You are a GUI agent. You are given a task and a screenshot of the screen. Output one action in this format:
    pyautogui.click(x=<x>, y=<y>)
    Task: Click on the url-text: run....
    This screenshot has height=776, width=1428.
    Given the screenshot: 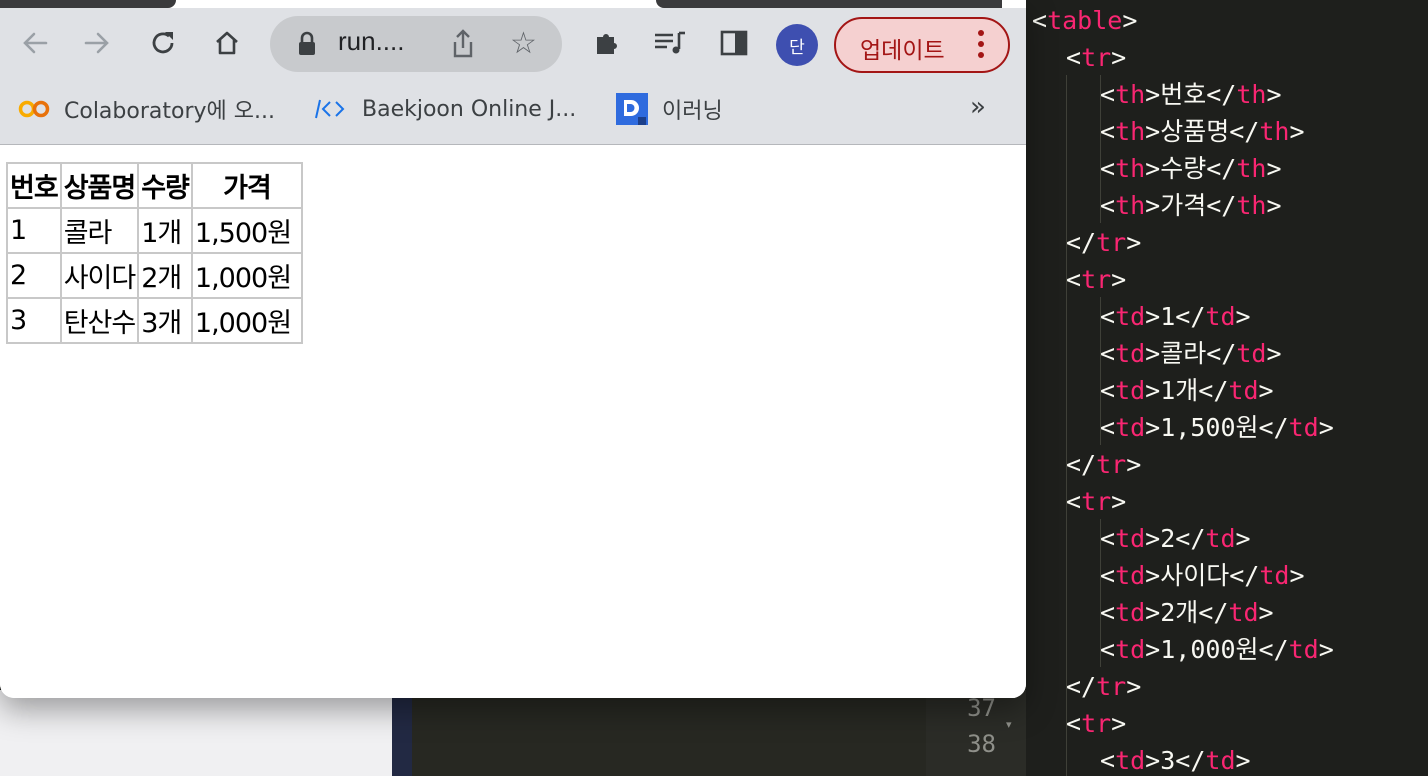 What is the action you would take?
    pyautogui.click(x=371, y=41)
    